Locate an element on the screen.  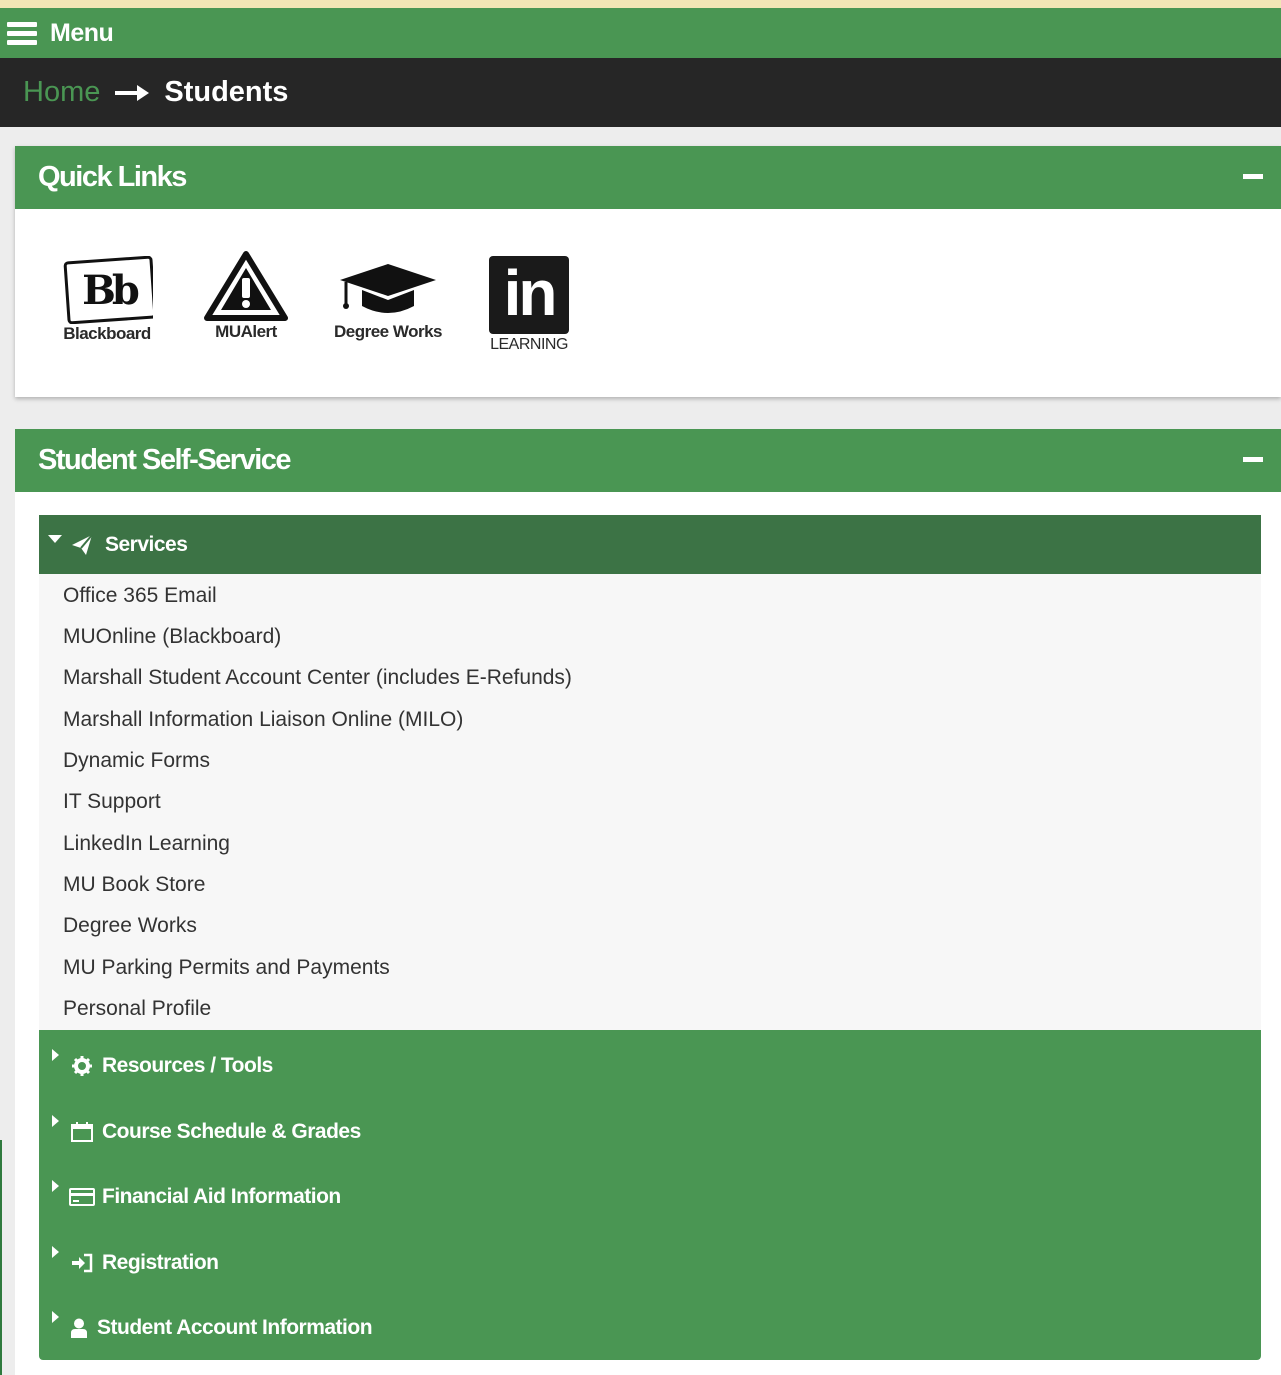
quick-links-collapse-button is located at coordinates (1253, 176).